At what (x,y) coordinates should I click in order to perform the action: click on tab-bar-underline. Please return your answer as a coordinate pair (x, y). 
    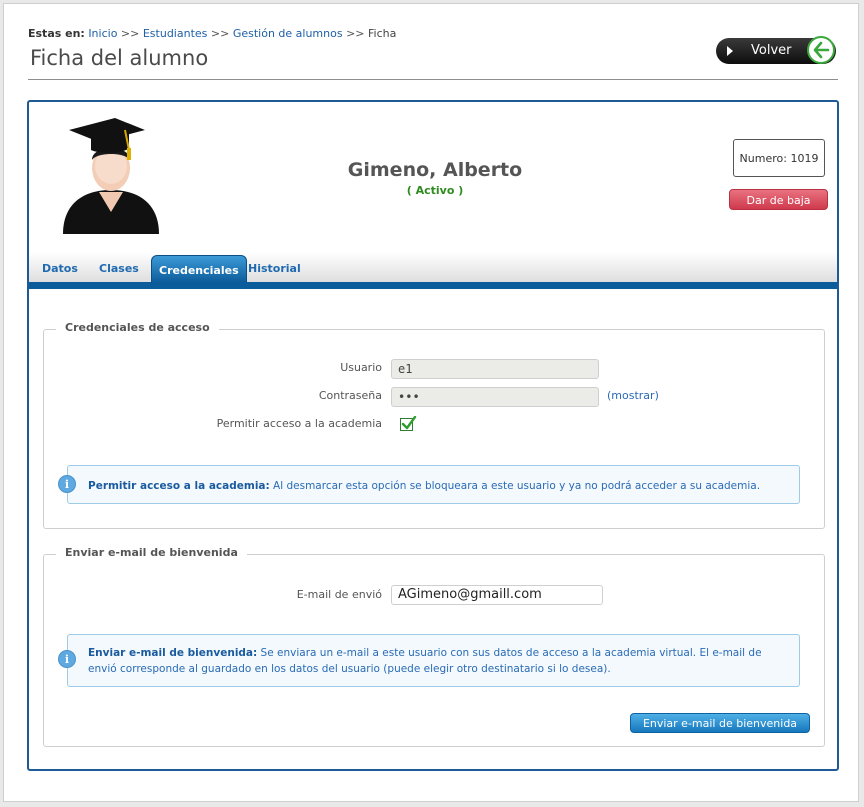
    Looking at the image, I should click on (433, 285).